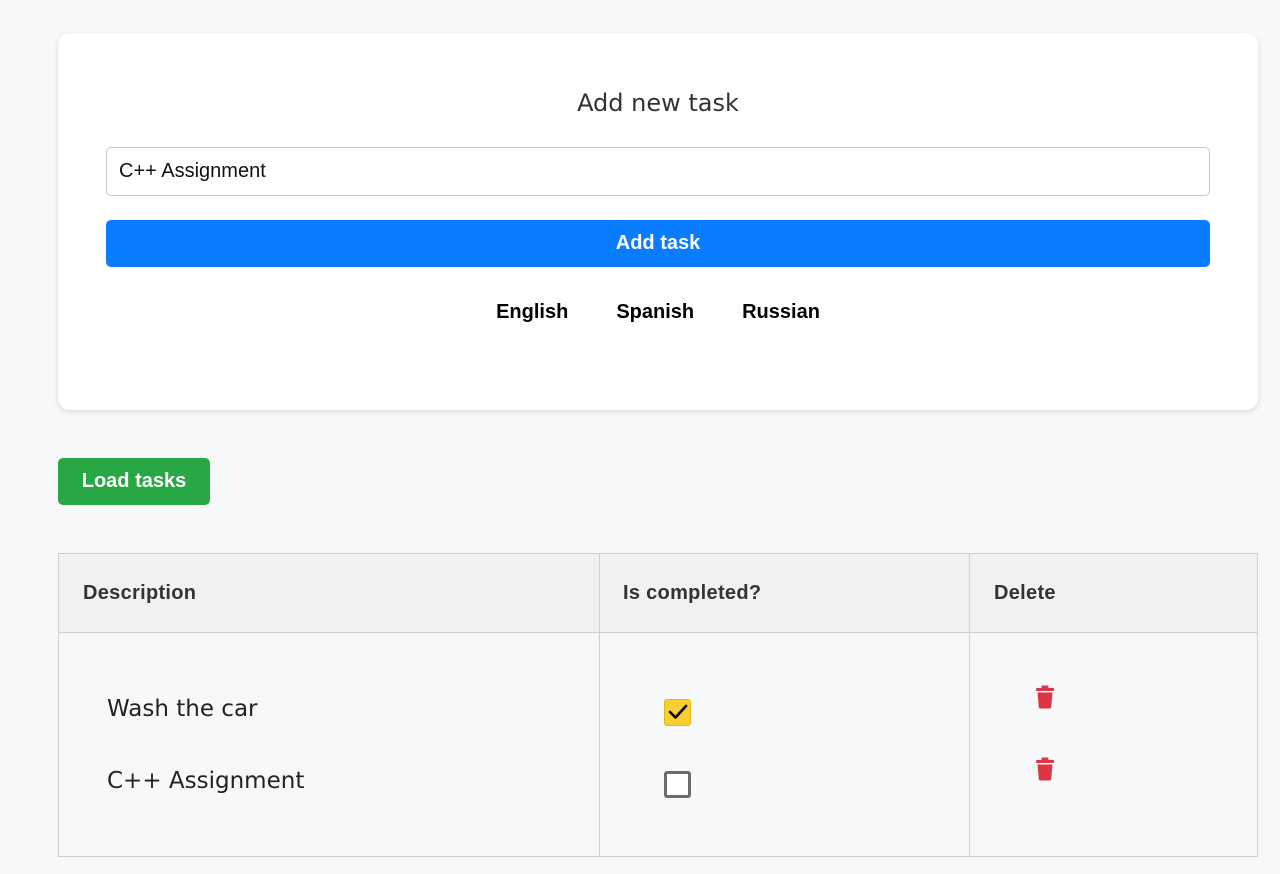 The image size is (1280, 874). What do you see at coordinates (206, 781) in the screenshot?
I see `task-description: C++ Assignment` at bounding box center [206, 781].